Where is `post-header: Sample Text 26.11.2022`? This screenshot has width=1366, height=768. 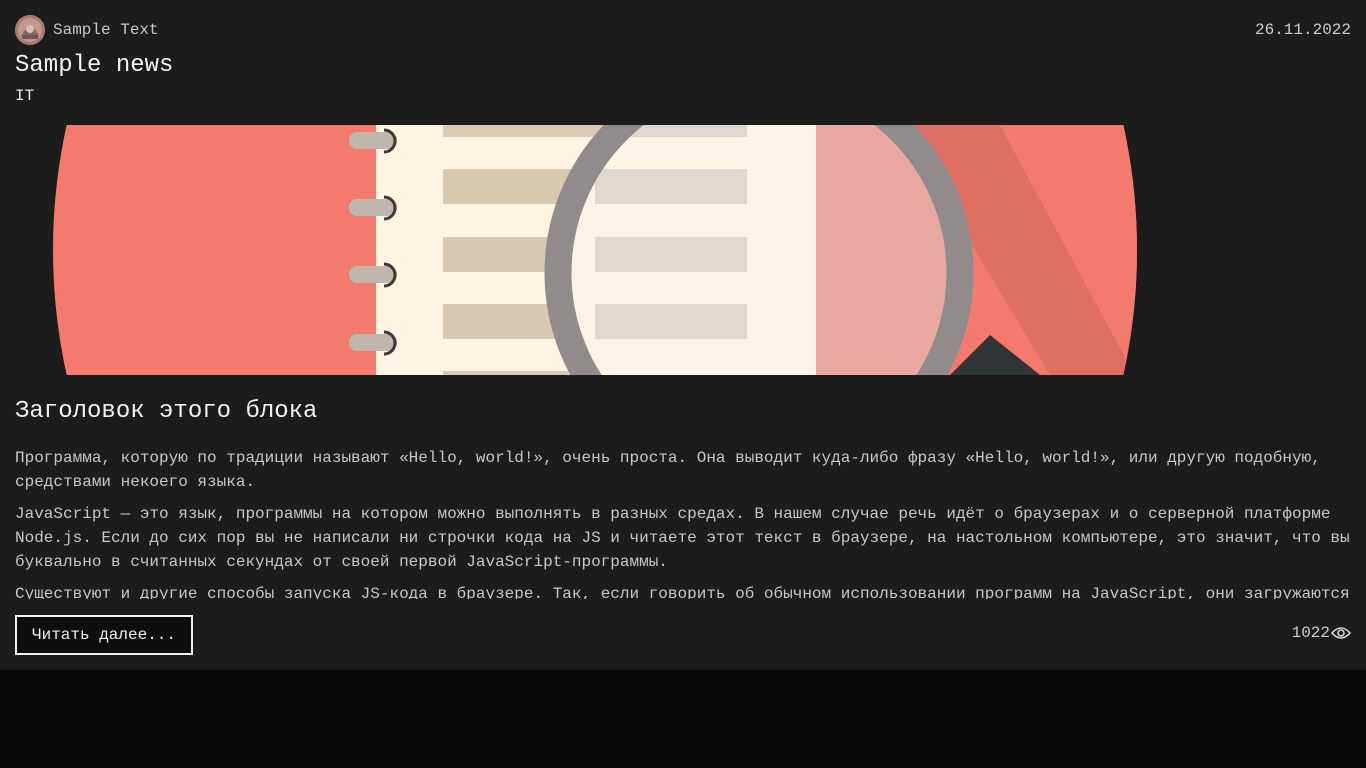 post-header: Sample Text 26.11.2022 is located at coordinates (683, 30).